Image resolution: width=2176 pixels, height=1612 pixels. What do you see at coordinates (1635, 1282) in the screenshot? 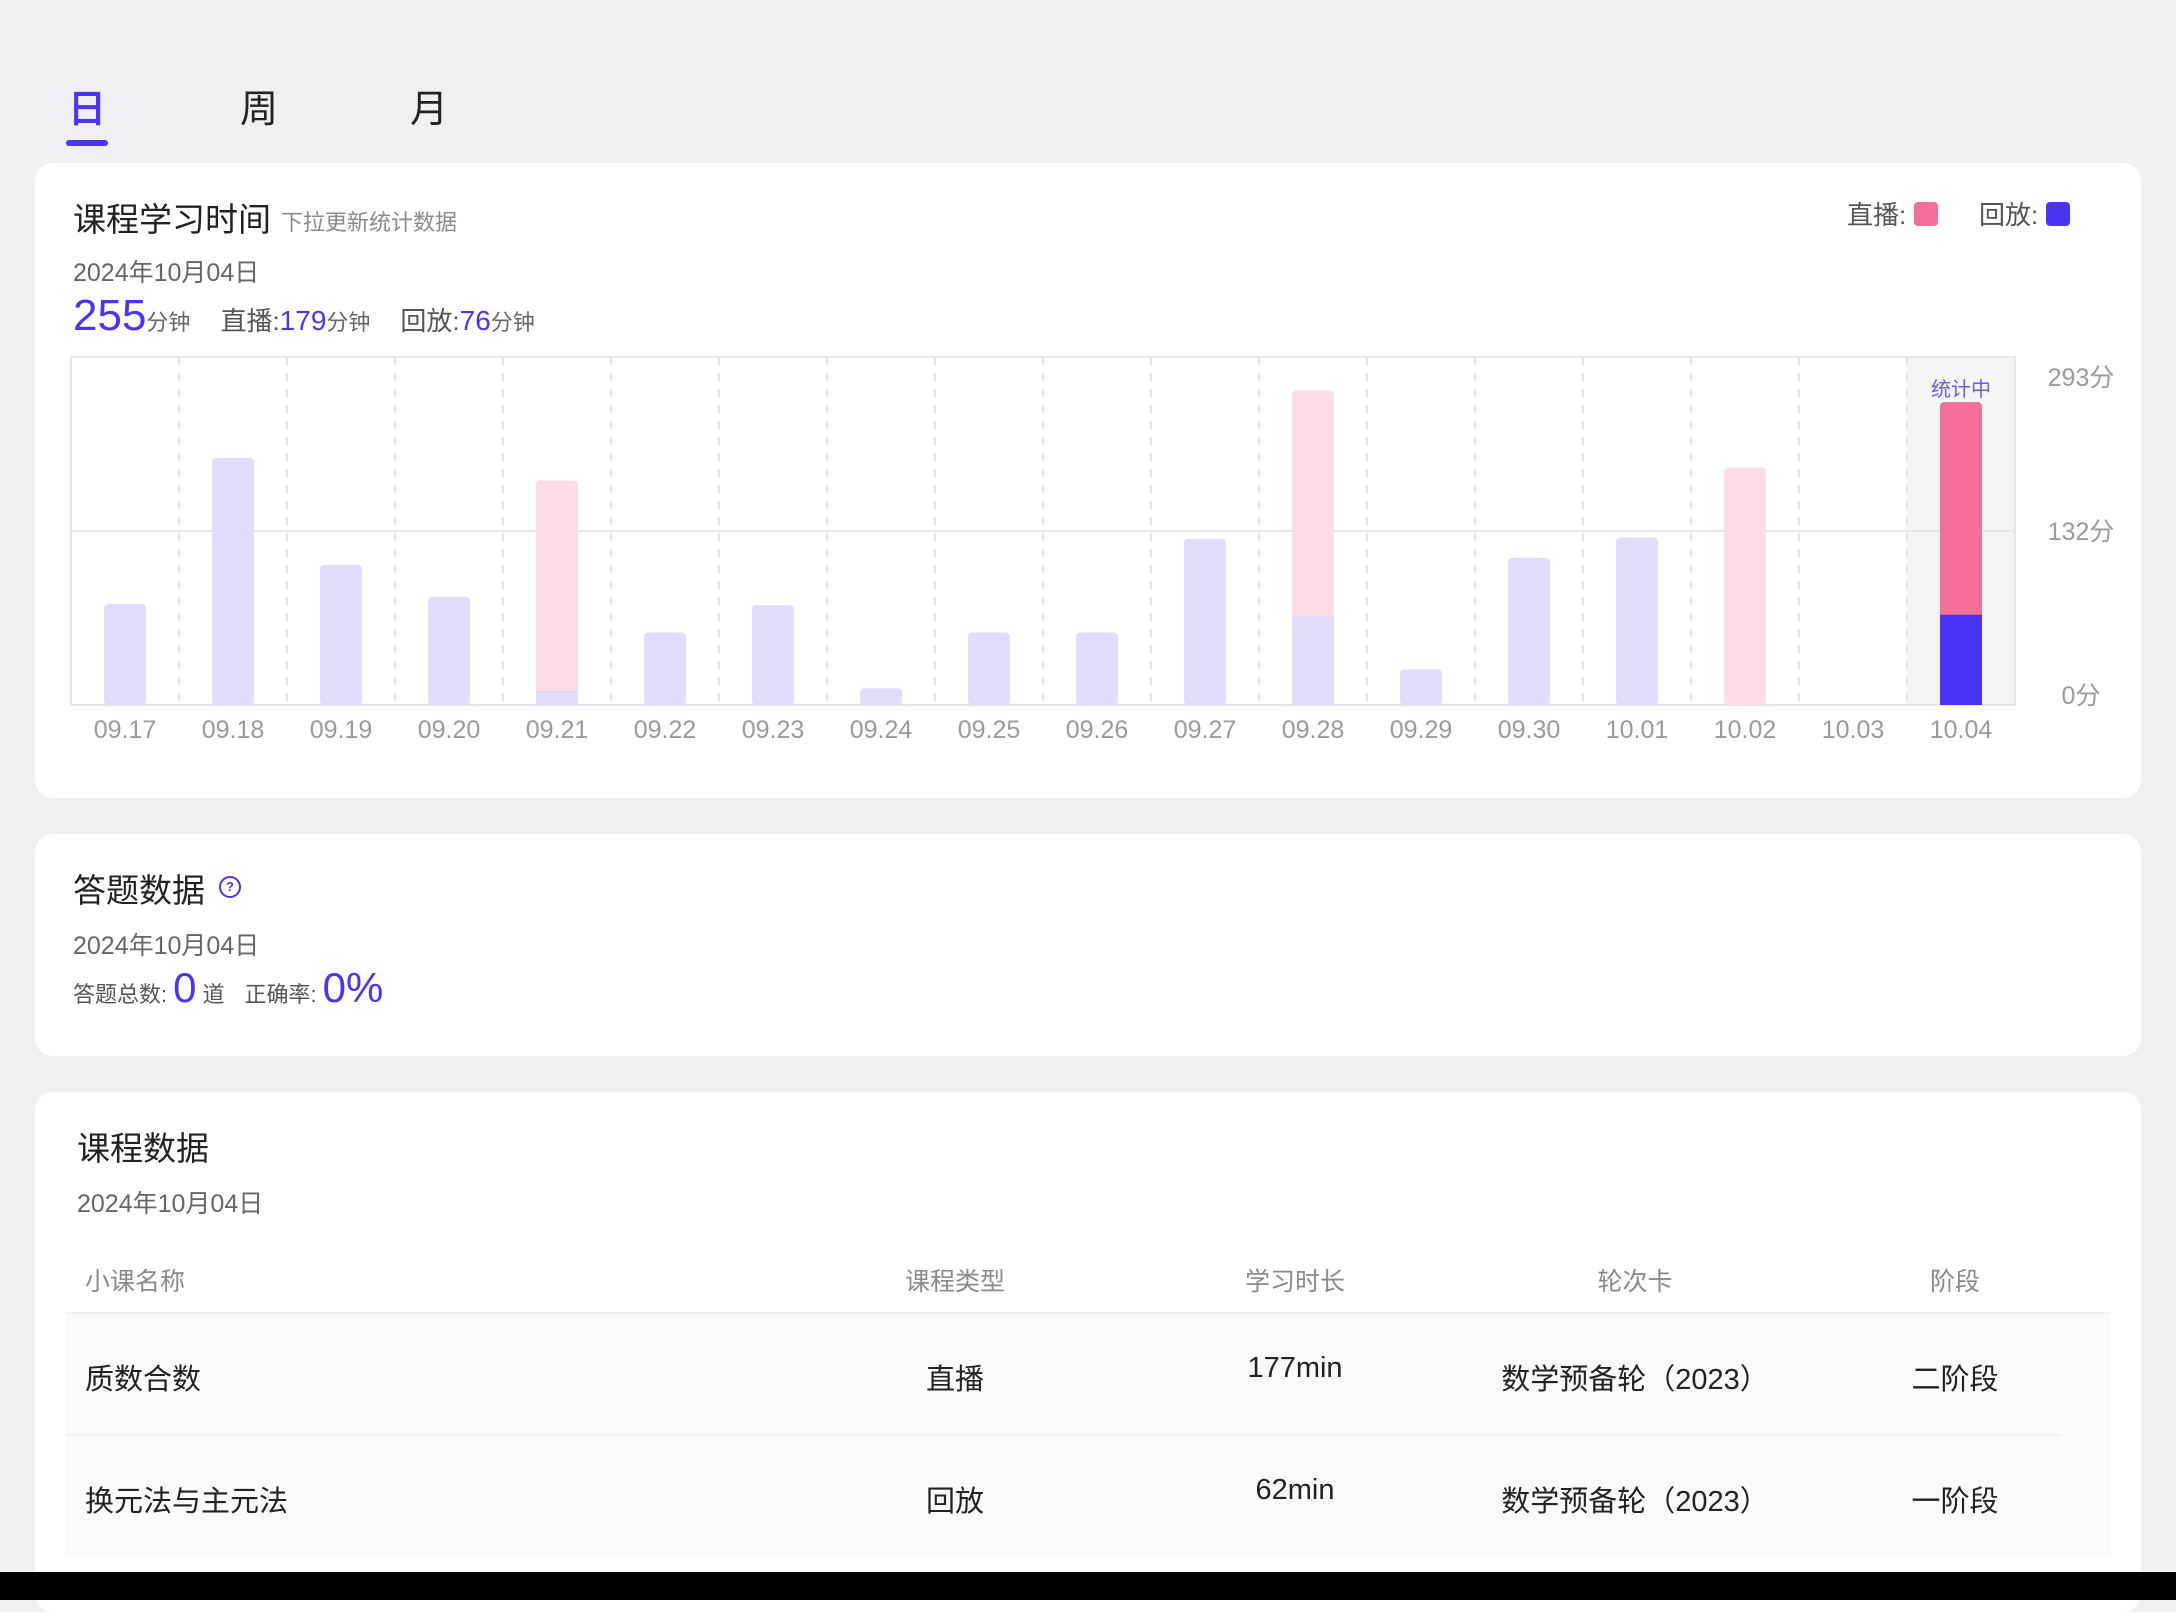
I see `column-header-round-card: 轮次卡` at bounding box center [1635, 1282].